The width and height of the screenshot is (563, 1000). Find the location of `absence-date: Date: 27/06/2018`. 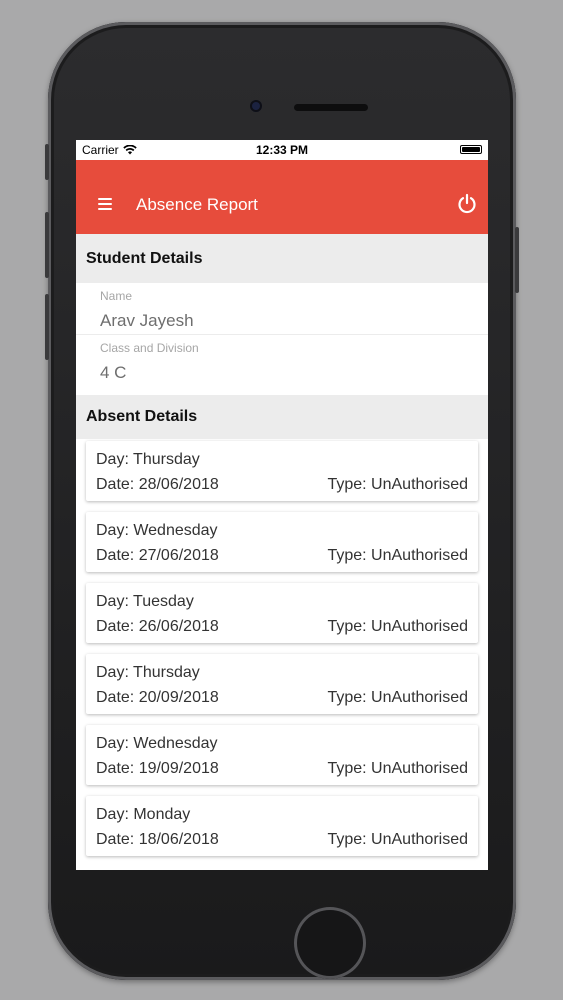

absence-date: Date: 27/06/2018 is located at coordinates (157, 555).